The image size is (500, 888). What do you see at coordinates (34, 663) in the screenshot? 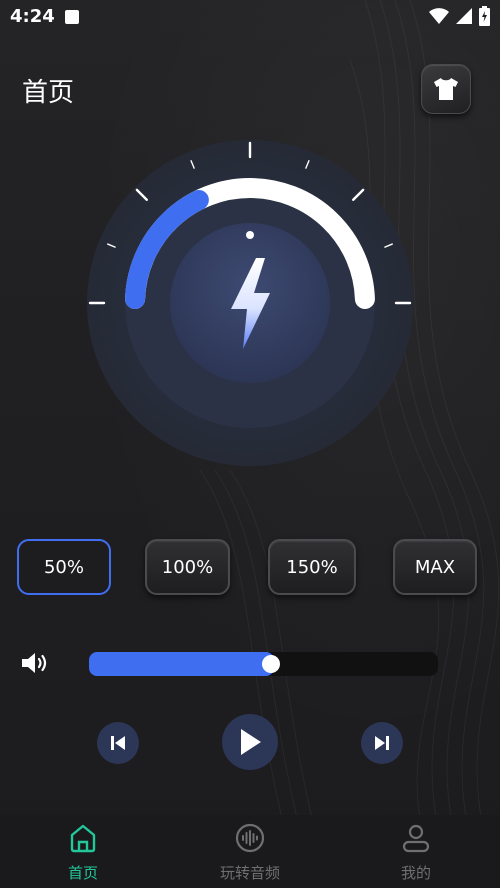
I see `speaker-icon` at bounding box center [34, 663].